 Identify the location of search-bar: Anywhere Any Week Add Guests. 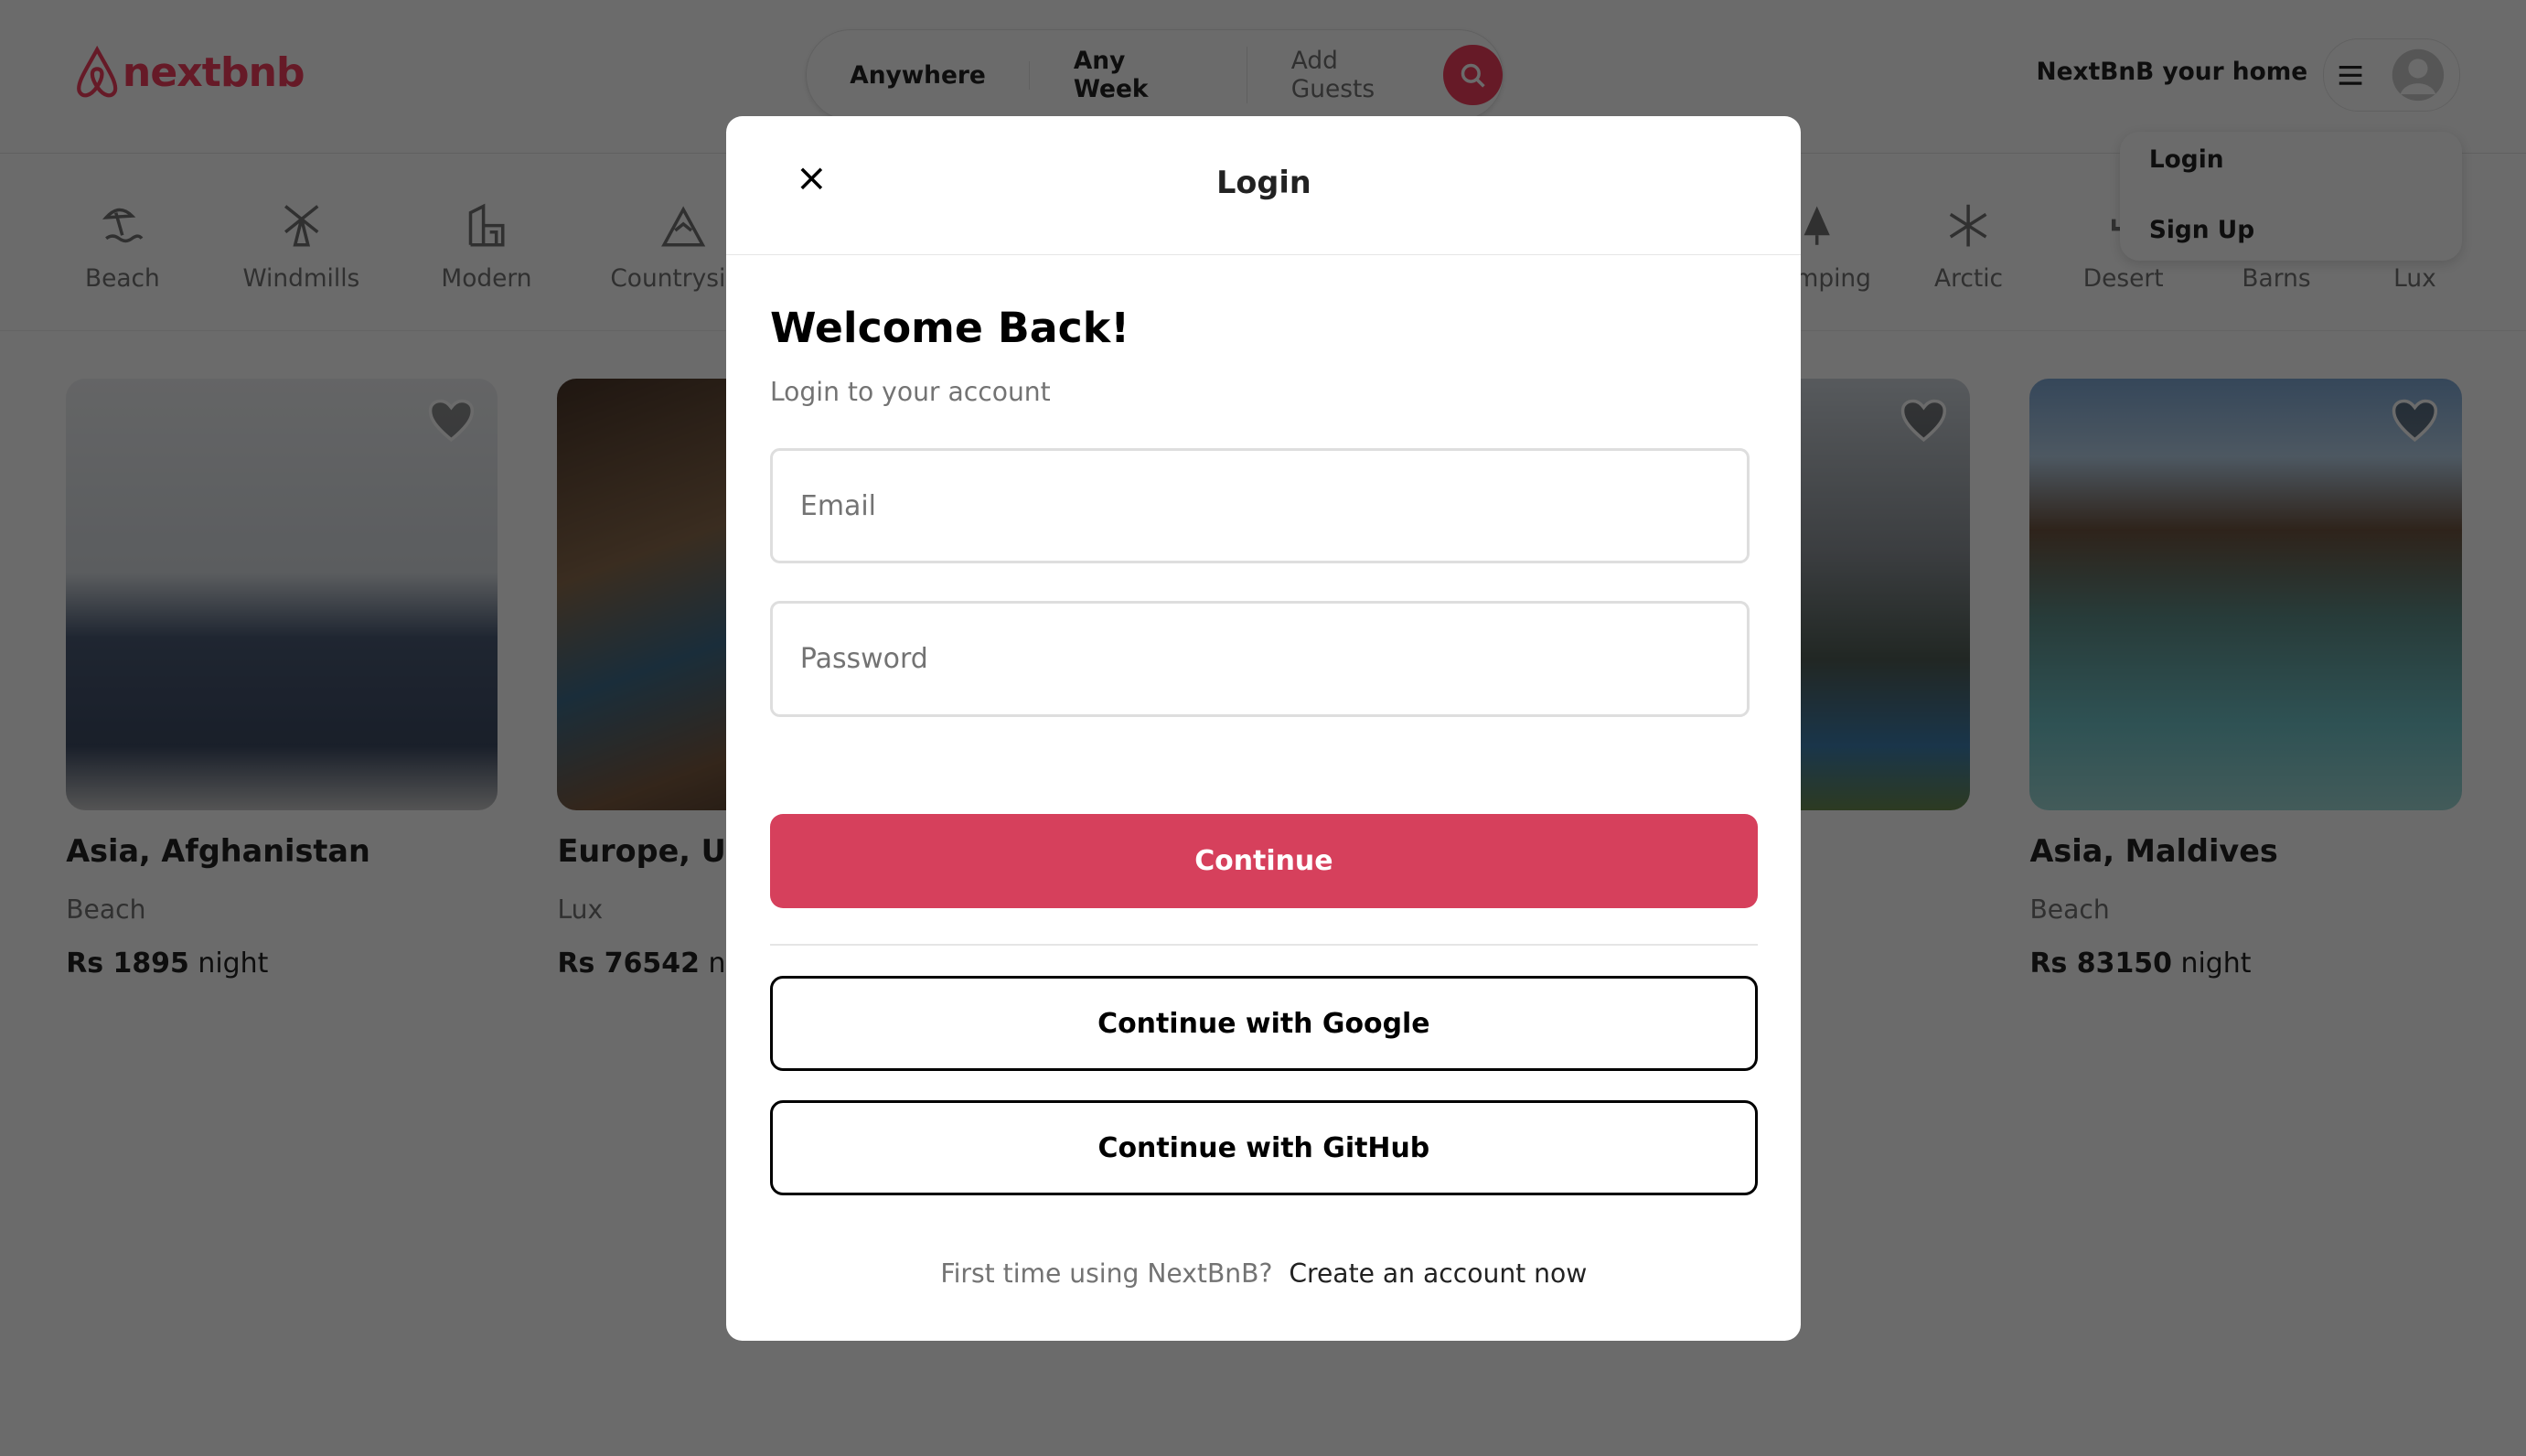
(1154, 75).